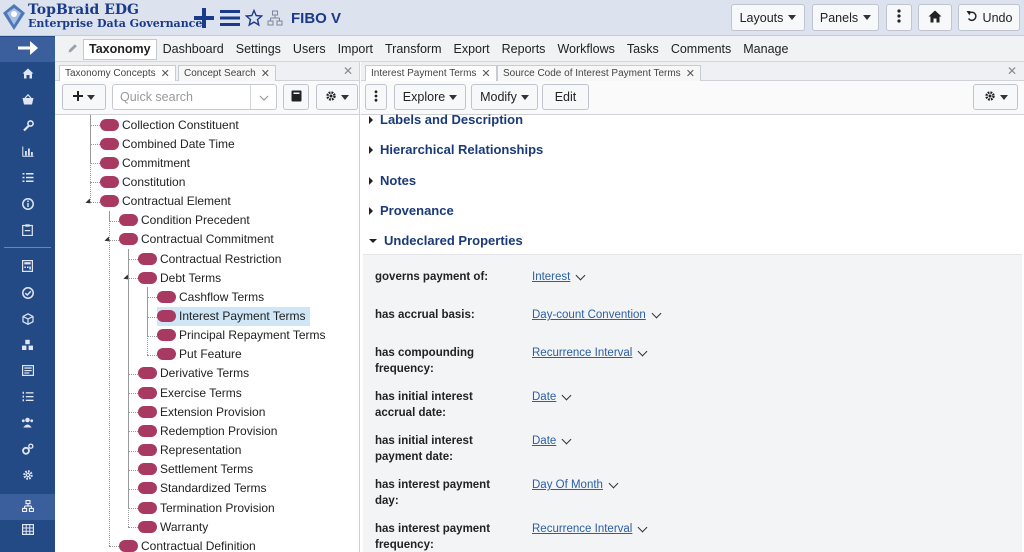 The image size is (1024, 552). I want to click on sidebar-item-users, so click(27, 424).